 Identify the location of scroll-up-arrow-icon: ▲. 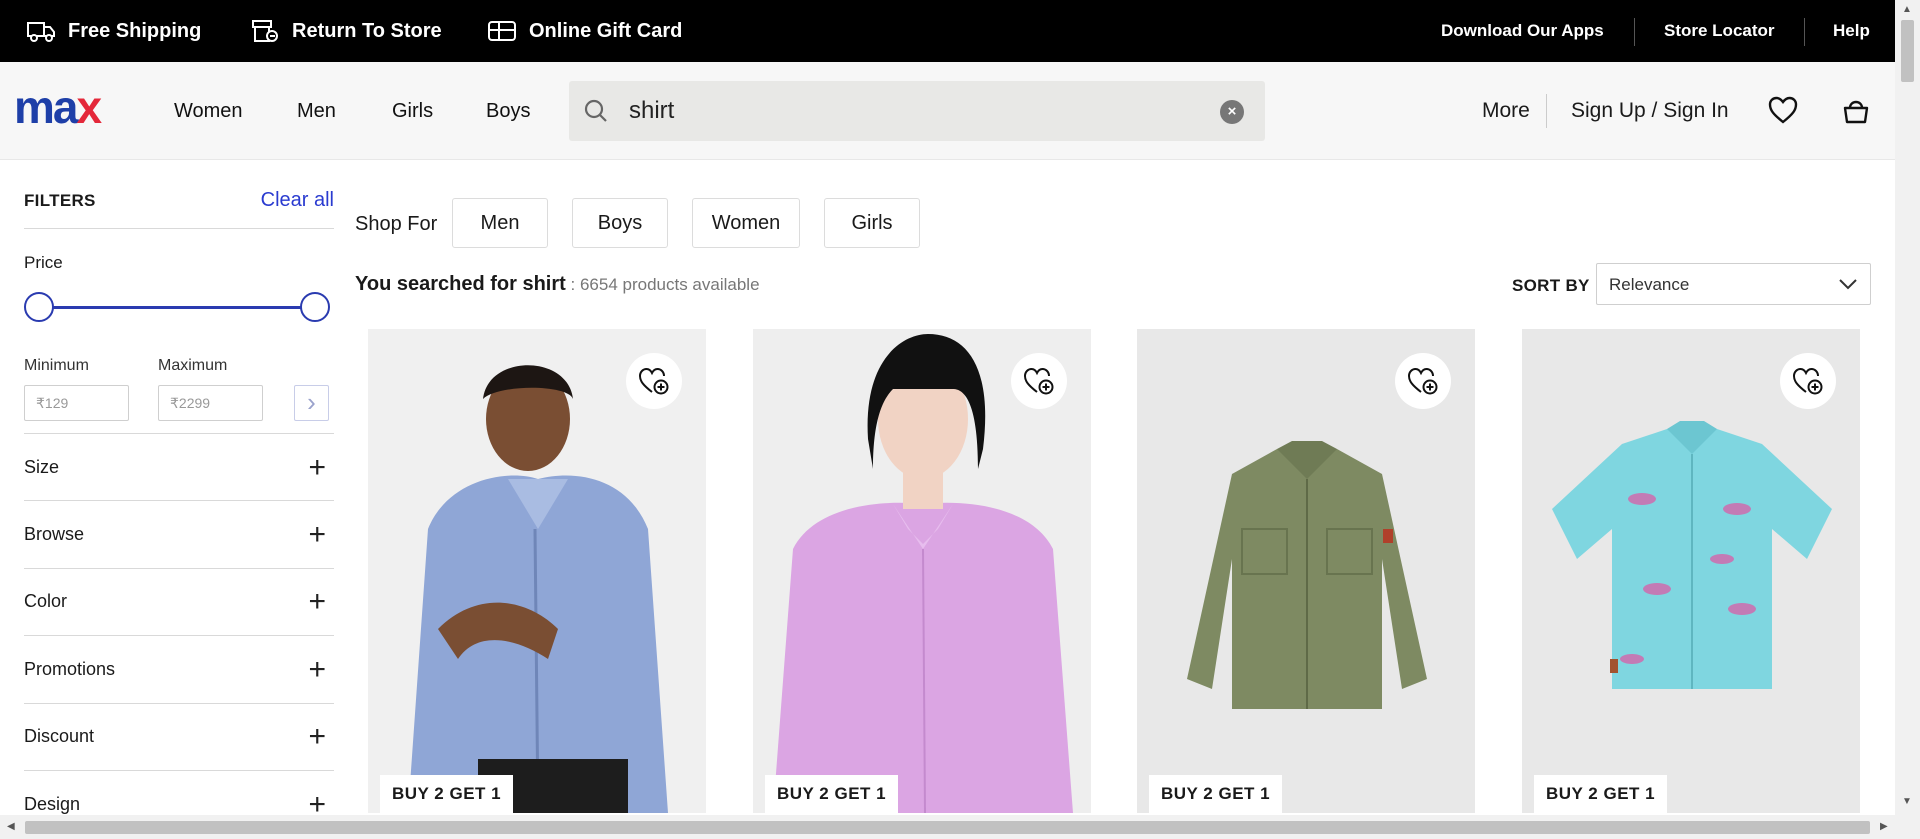
(1907, 9).